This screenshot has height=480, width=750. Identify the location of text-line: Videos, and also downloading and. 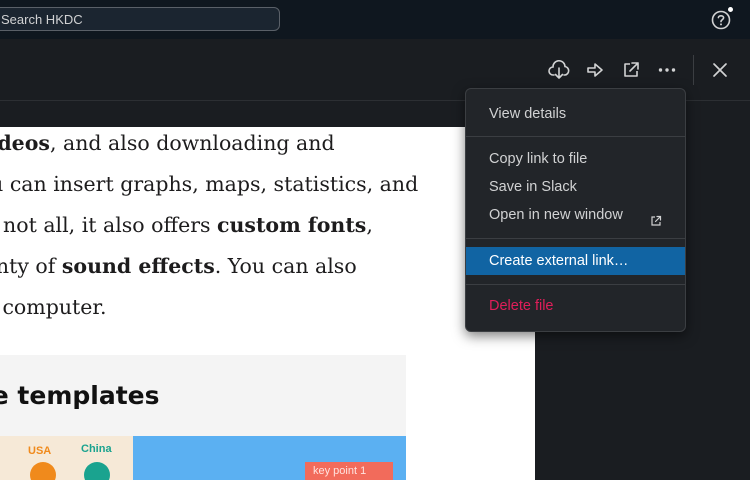
(167, 143).